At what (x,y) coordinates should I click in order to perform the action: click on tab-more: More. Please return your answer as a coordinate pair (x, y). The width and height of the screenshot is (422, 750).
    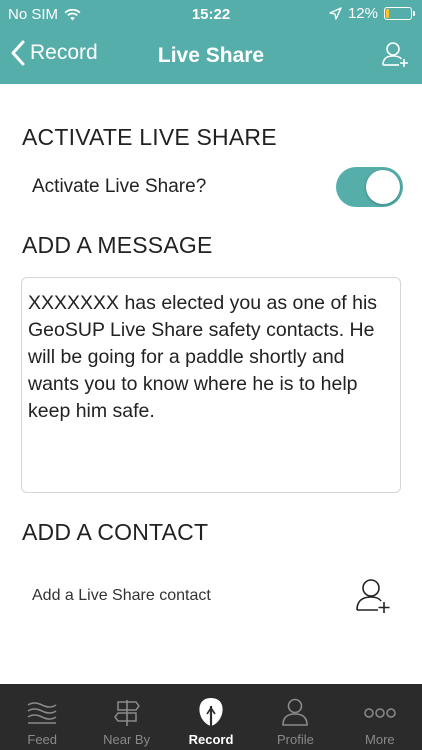
    Looking at the image, I should click on (380, 717).